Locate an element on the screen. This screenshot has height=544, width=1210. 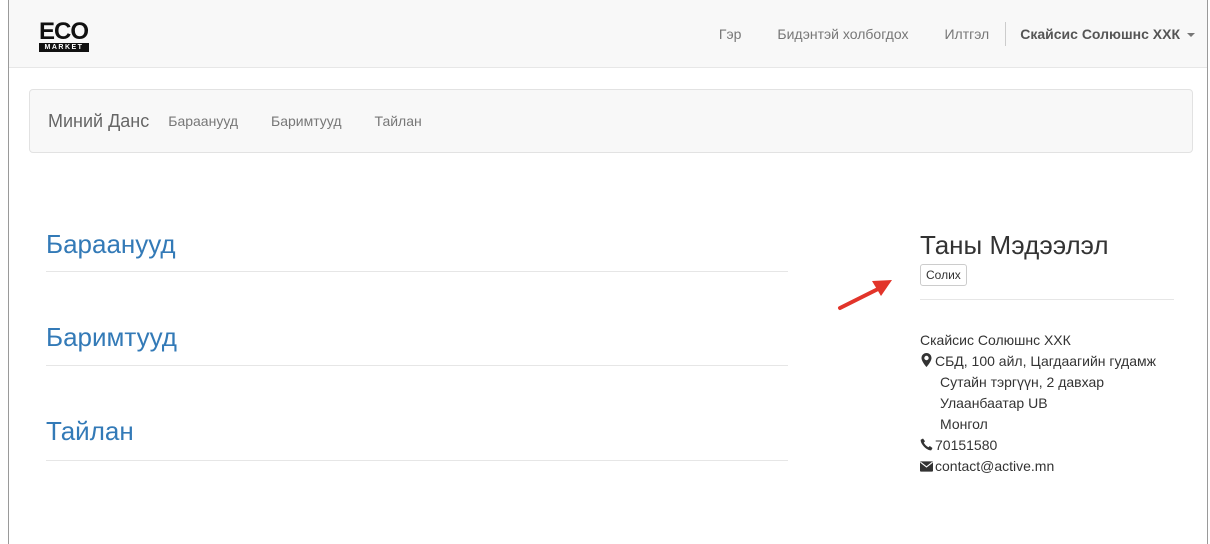
user-menu-dropdown: Скайсис Солюшнс ХХК is located at coordinates (1107, 34).